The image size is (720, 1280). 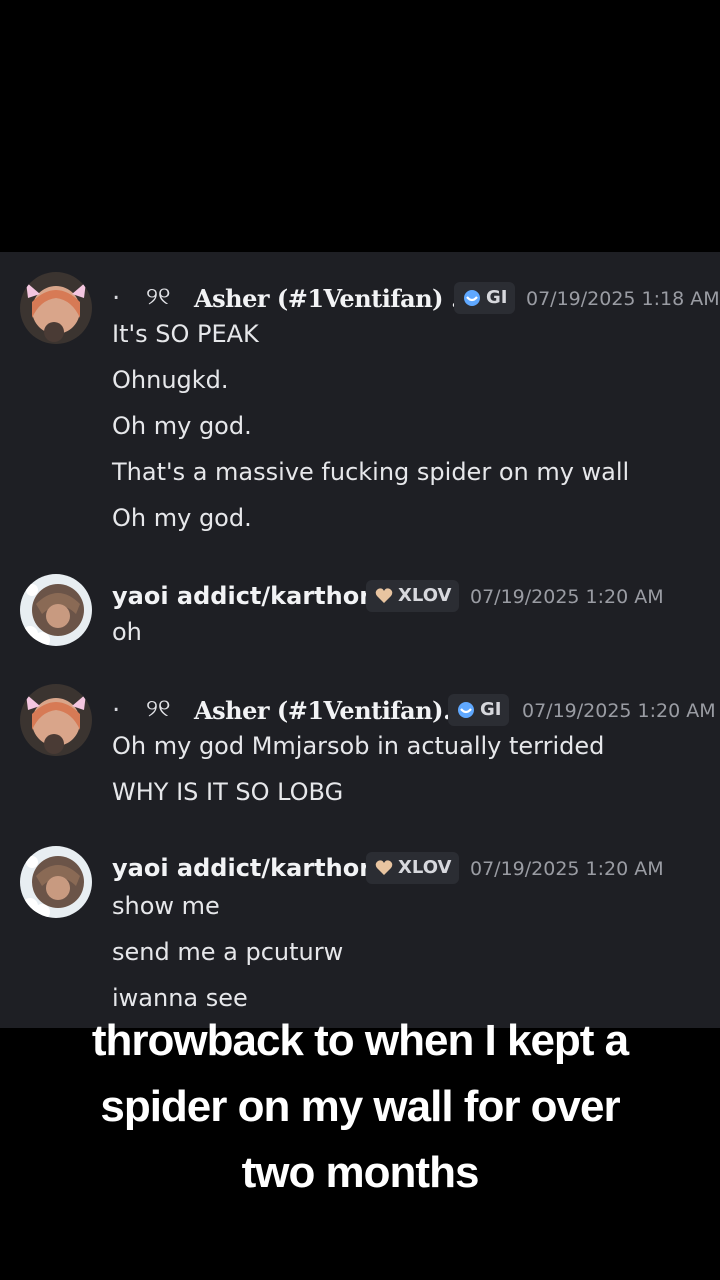 What do you see at coordinates (358, 746) in the screenshot?
I see `message-text: Oh my god Mmjarsob in actually terrided` at bounding box center [358, 746].